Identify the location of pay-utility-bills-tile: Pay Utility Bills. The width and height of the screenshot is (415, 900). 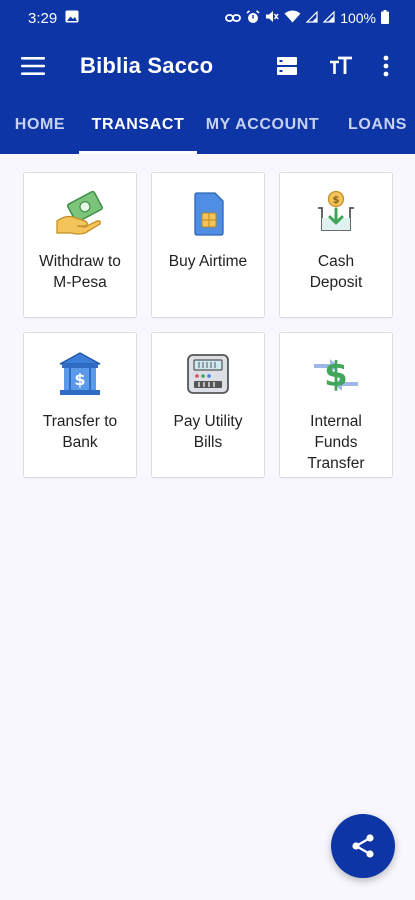
(208, 405).